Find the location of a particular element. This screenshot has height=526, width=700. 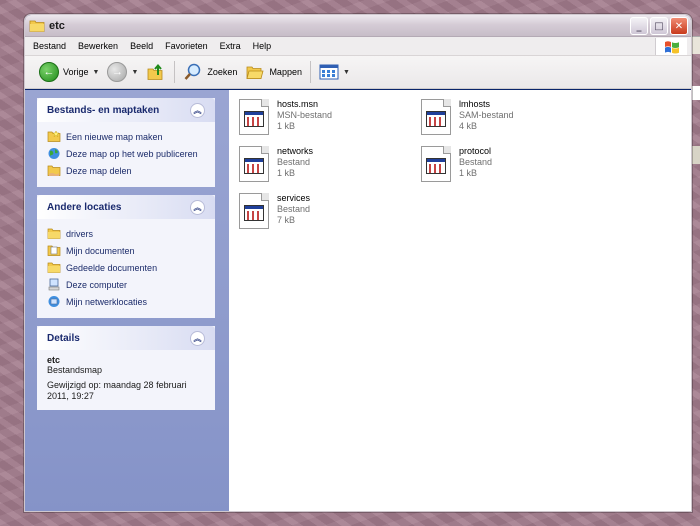

place-my-documents: Mijn documenten is located at coordinates (126, 250).